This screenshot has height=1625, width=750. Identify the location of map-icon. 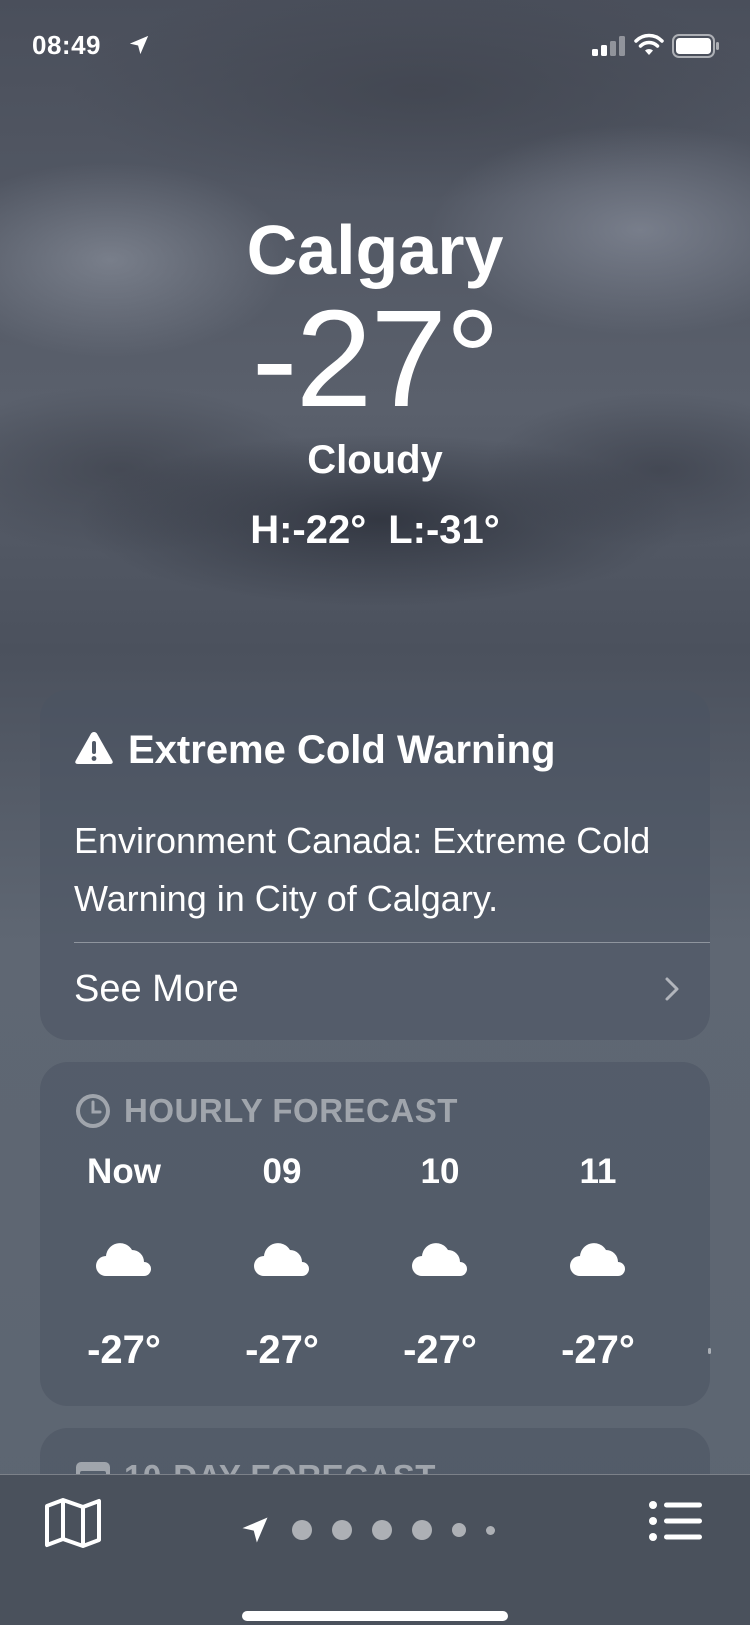
(73, 1523).